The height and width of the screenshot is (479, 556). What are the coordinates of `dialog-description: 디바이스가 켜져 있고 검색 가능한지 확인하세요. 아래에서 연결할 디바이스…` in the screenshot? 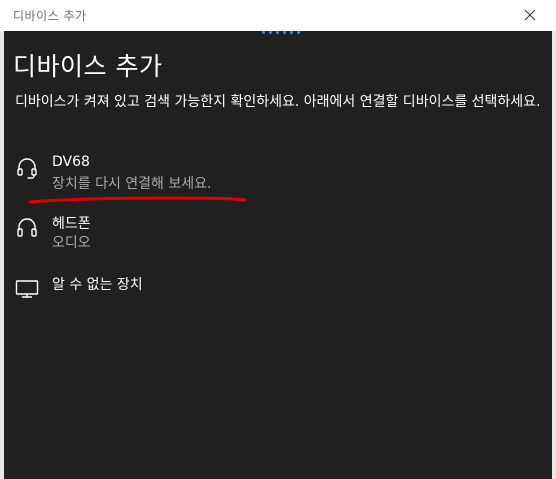 It's located at (278, 102).